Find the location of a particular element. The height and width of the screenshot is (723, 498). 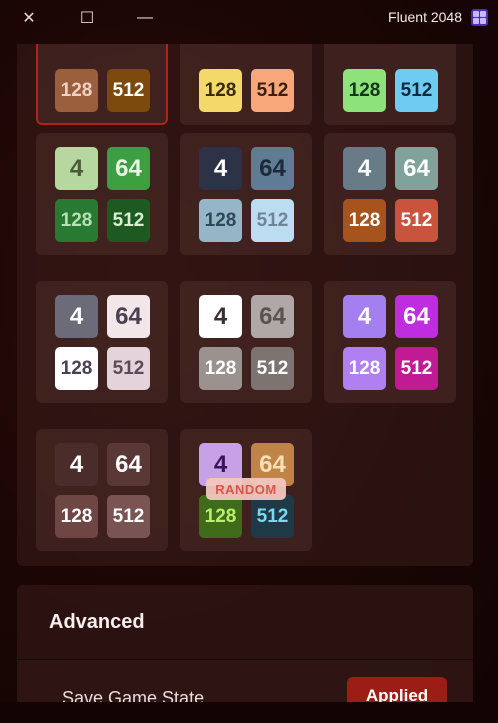

title-bar: ✕ ☐ — Fluent 2048 is located at coordinates (249, 18).